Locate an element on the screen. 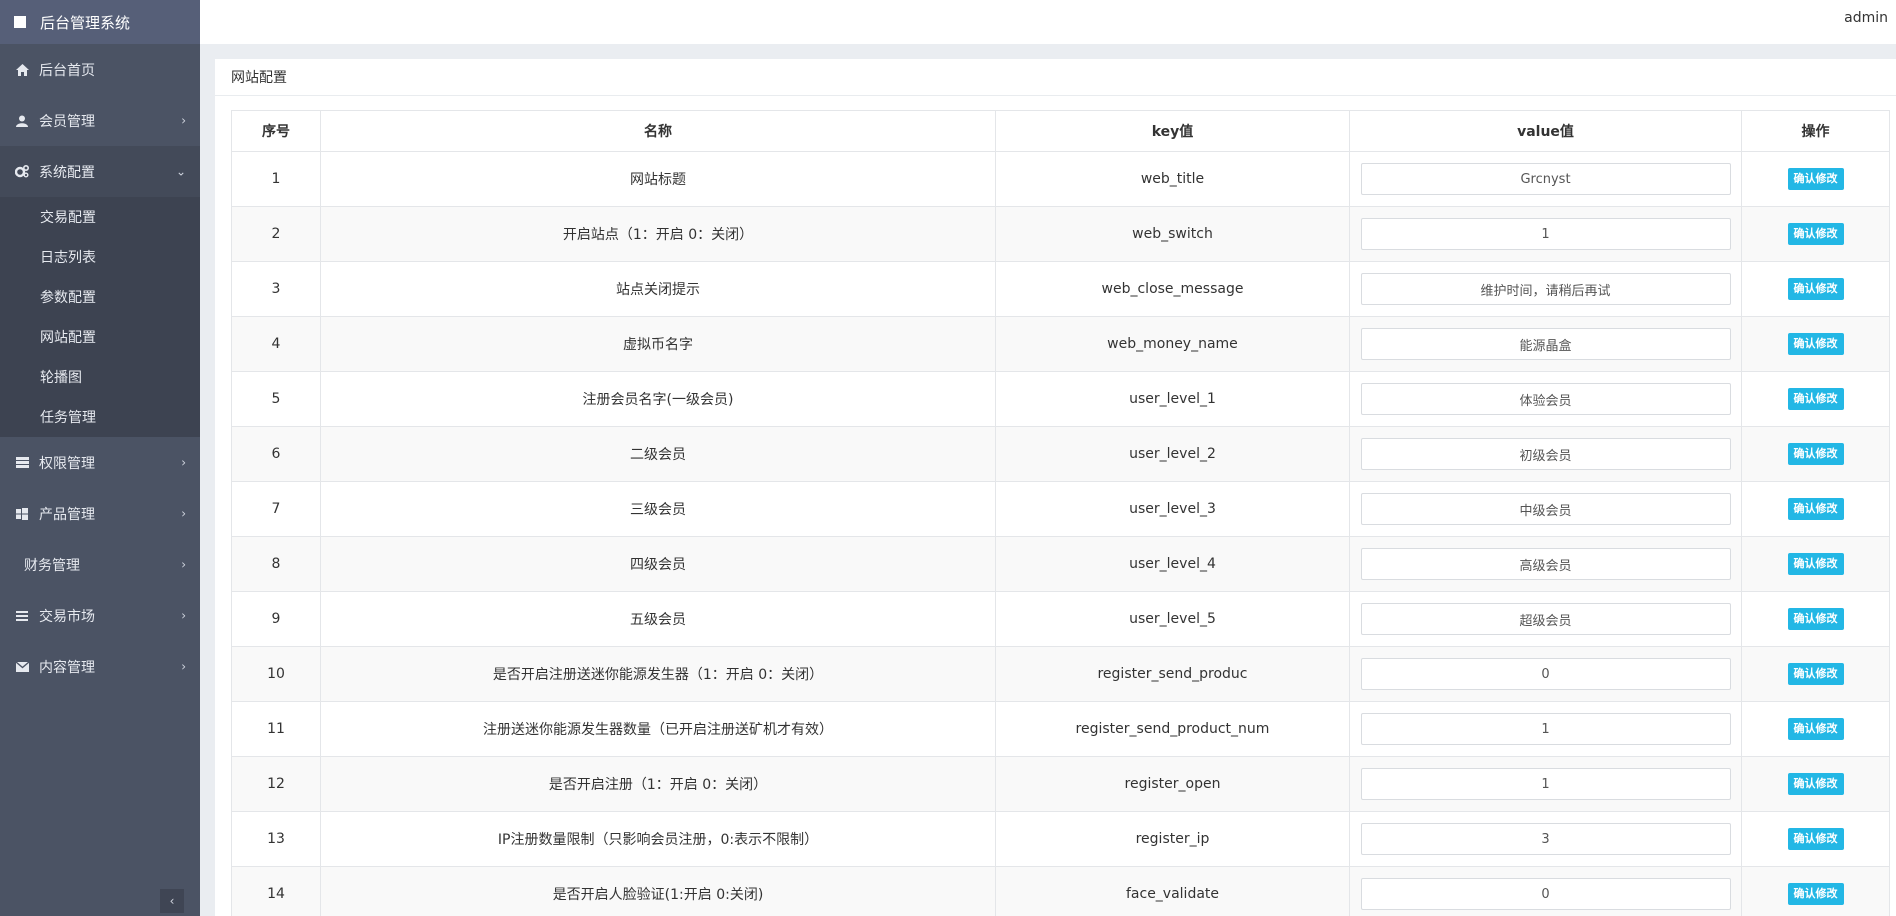 The width and height of the screenshot is (1896, 916). sidebar-item-market: 交易市场 › is located at coordinates (100, 615).